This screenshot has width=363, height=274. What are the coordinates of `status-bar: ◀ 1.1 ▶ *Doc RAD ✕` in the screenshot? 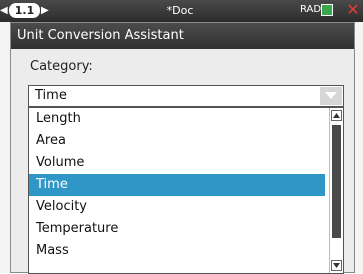 It's located at (181, 11).